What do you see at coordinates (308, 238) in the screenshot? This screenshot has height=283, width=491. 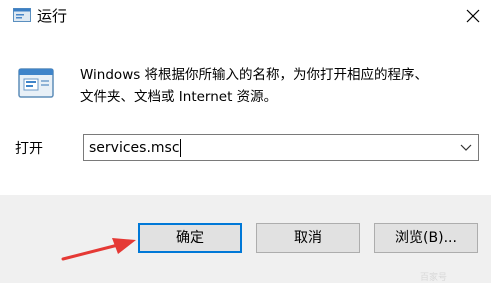 I see `cancel-button: 取消` at bounding box center [308, 238].